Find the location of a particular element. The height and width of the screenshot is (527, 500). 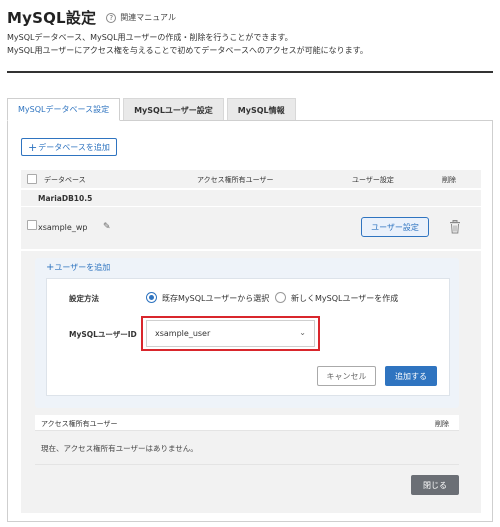

header-divider is located at coordinates (250, 72).